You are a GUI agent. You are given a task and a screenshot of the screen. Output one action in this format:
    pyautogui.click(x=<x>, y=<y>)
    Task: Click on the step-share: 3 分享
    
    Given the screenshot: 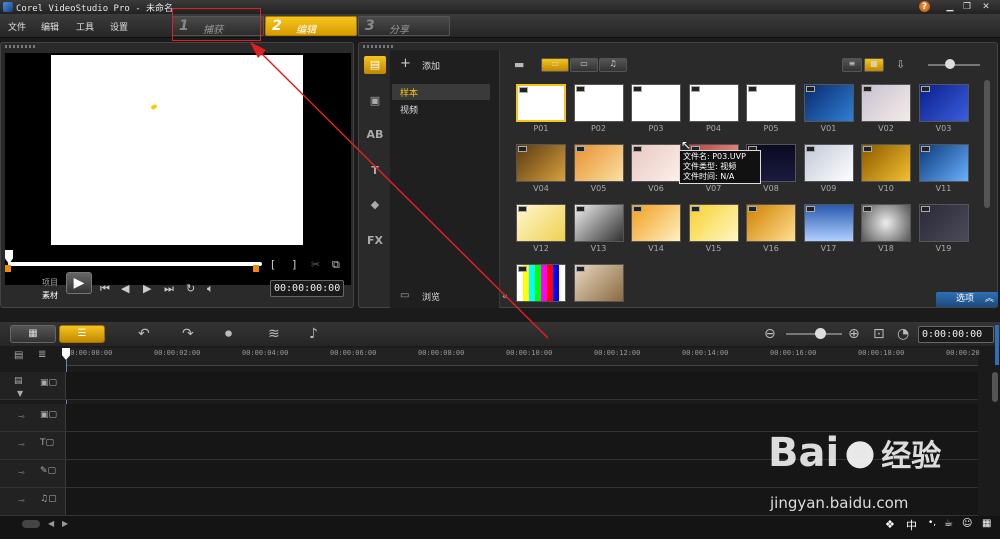 What is the action you would take?
    pyautogui.click(x=404, y=26)
    